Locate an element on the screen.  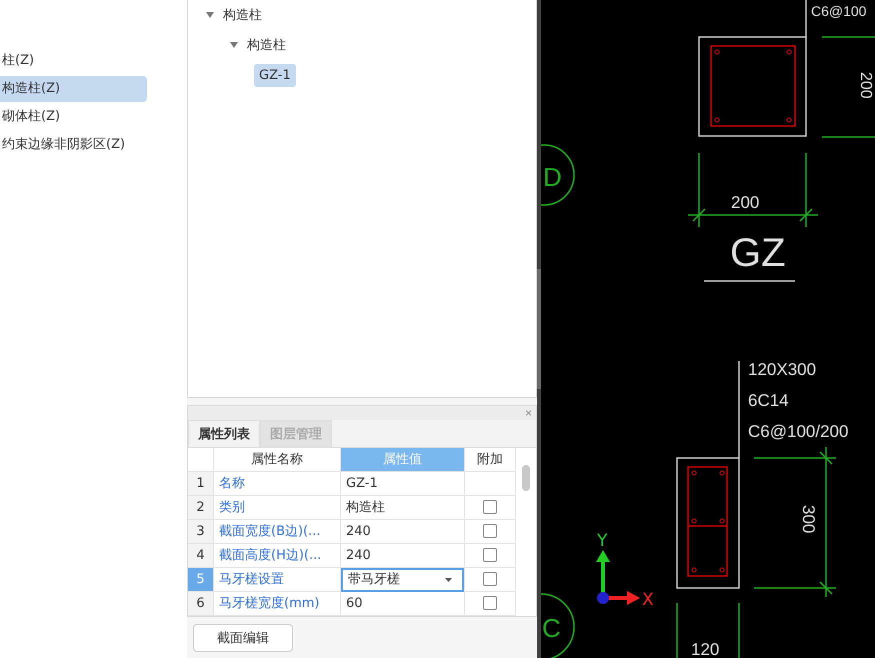
property-value: 60 is located at coordinates (403, 604).